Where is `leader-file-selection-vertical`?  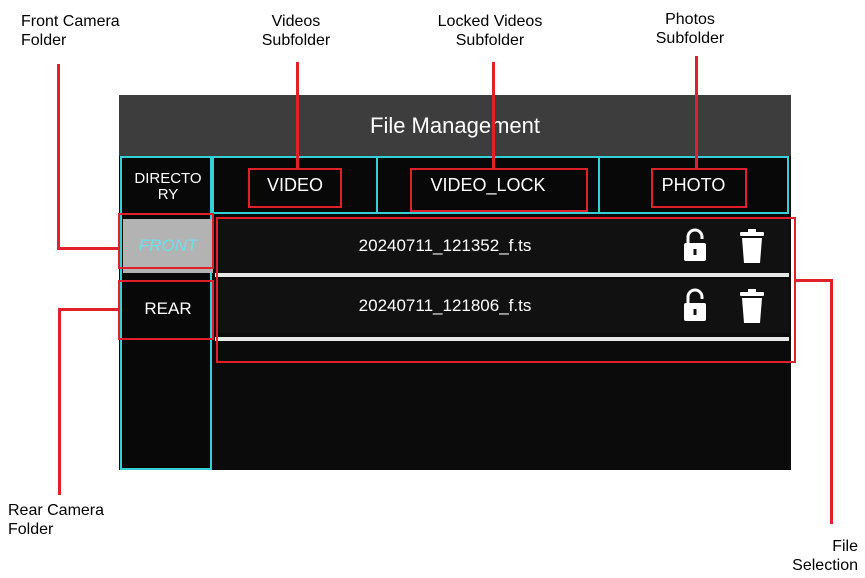 leader-file-selection-vertical is located at coordinates (831, 401).